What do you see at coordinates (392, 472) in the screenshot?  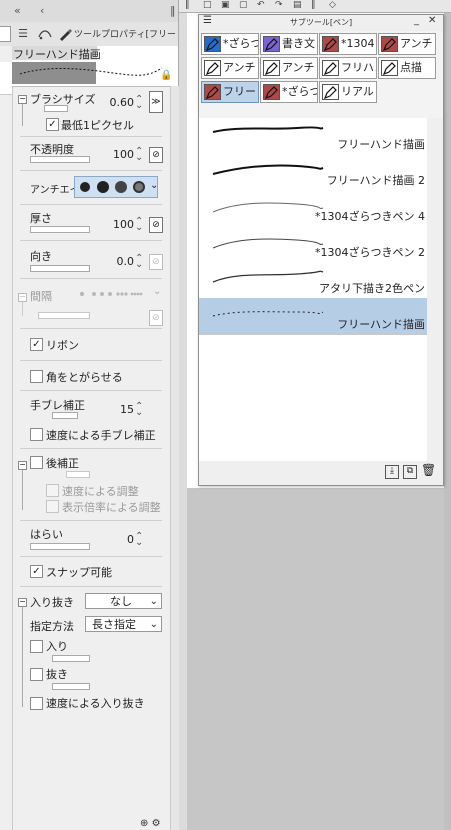 I see `copy-subtool-icon: ⤓` at bounding box center [392, 472].